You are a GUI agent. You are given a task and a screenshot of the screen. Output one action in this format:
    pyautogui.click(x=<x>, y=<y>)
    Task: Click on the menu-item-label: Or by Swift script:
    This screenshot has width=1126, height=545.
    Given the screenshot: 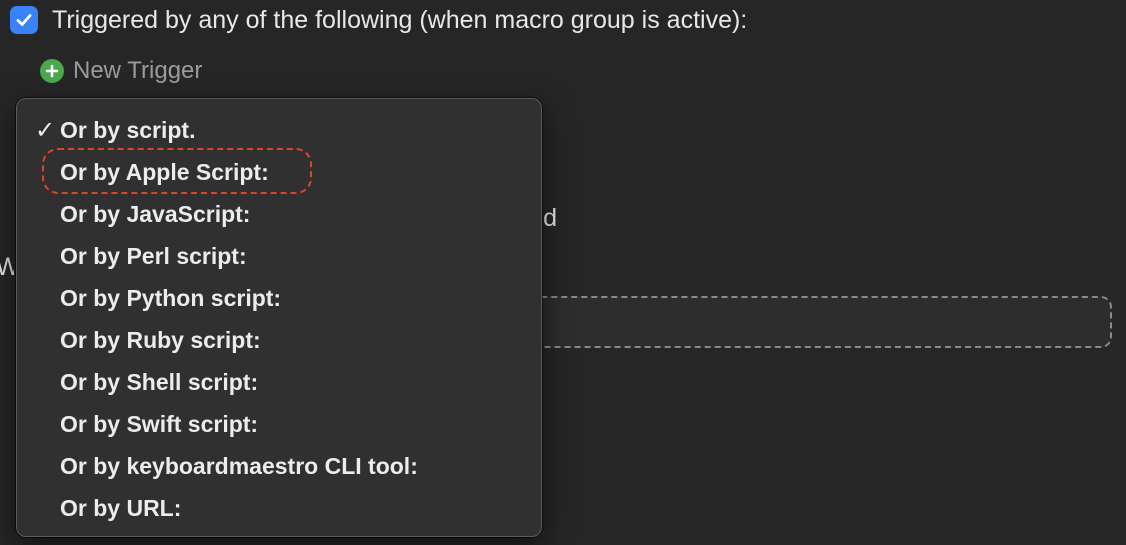 What is the action you would take?
    pyautogui.click(x=159, y=424)
    